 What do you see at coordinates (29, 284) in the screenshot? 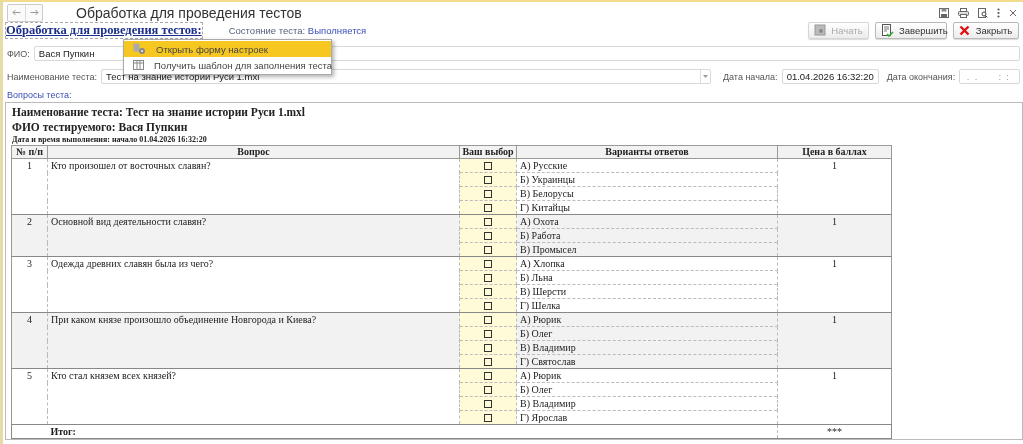
I see `table-cell: 3` at bounding box center [29, 284].